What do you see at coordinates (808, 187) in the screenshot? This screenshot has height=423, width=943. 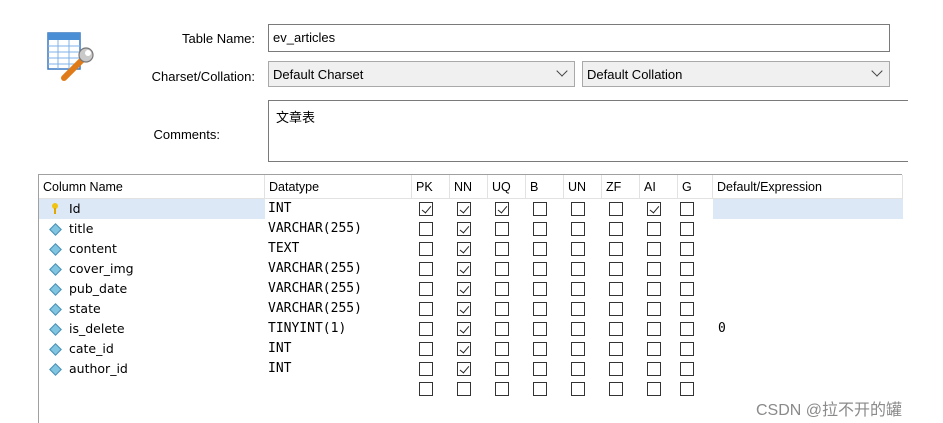 I see `column-header: Default/Expression` at bounding box center [808, 187].